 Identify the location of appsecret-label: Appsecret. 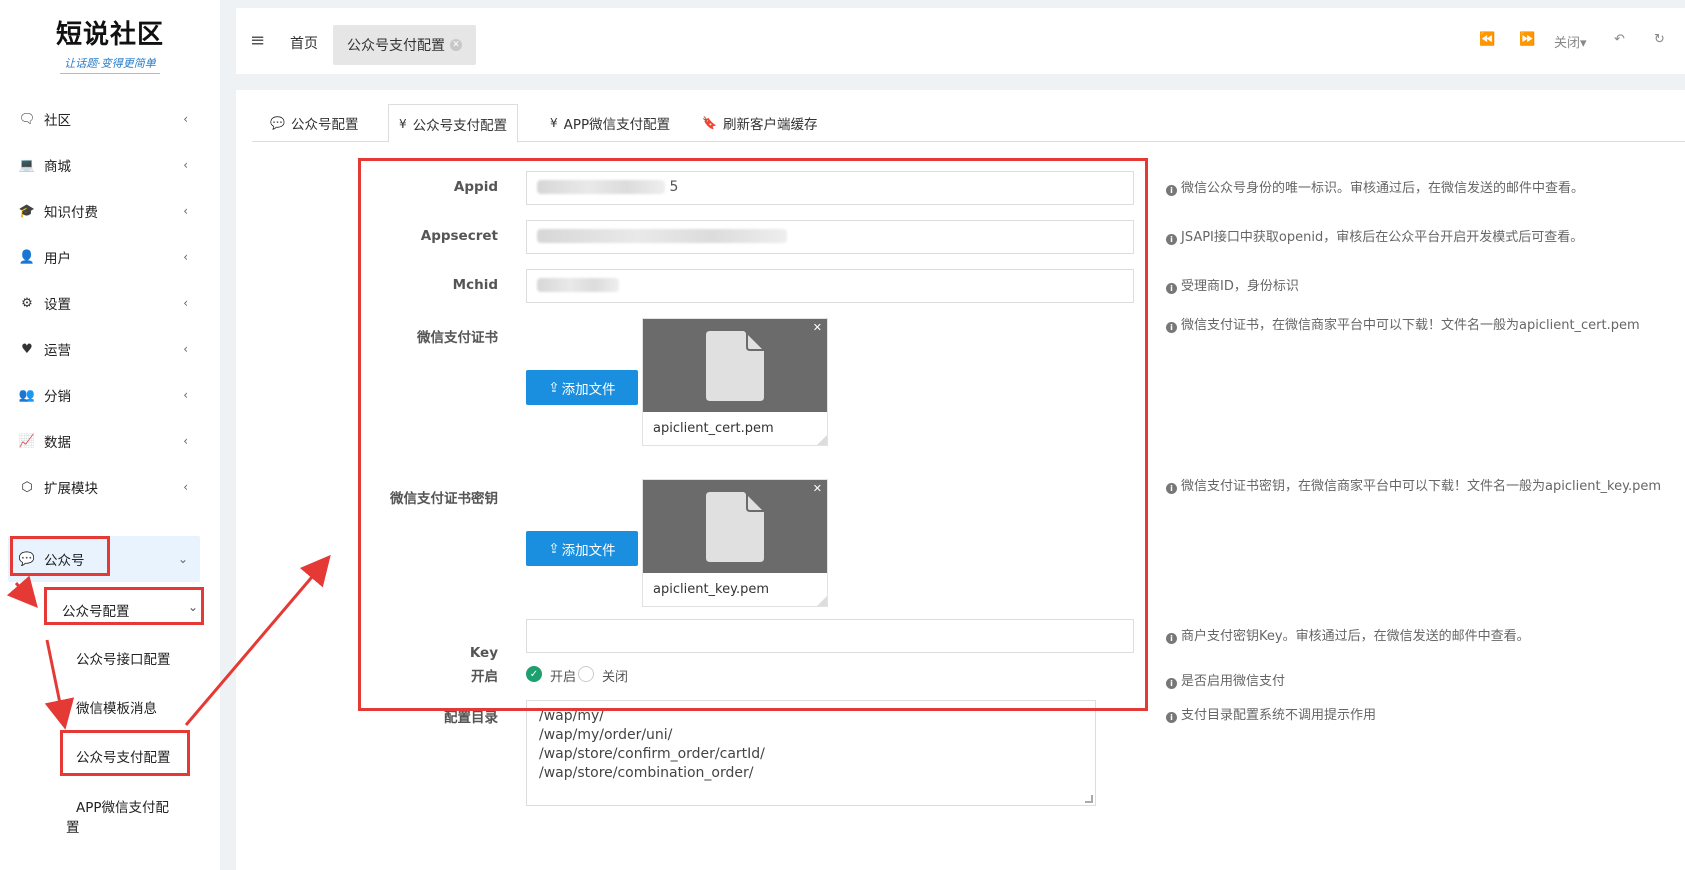
(459, 236).